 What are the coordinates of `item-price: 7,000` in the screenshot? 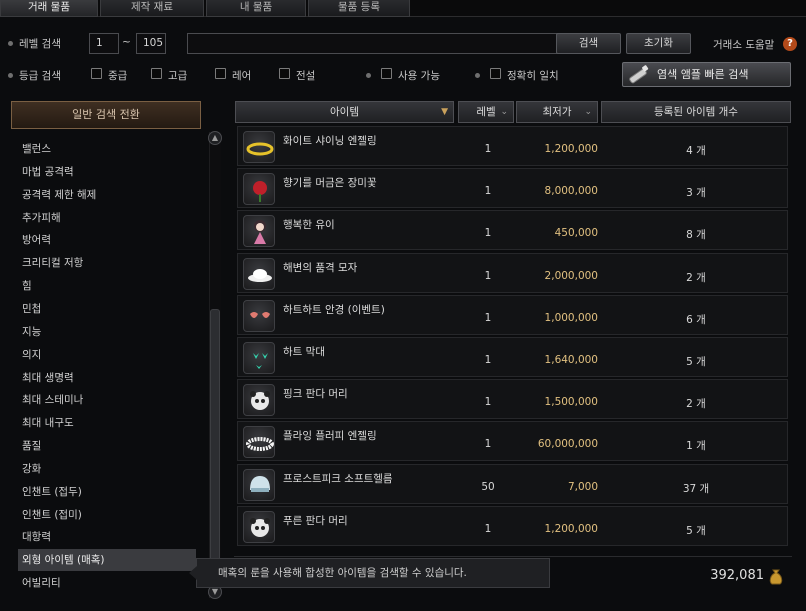 It's located at (582, 486).